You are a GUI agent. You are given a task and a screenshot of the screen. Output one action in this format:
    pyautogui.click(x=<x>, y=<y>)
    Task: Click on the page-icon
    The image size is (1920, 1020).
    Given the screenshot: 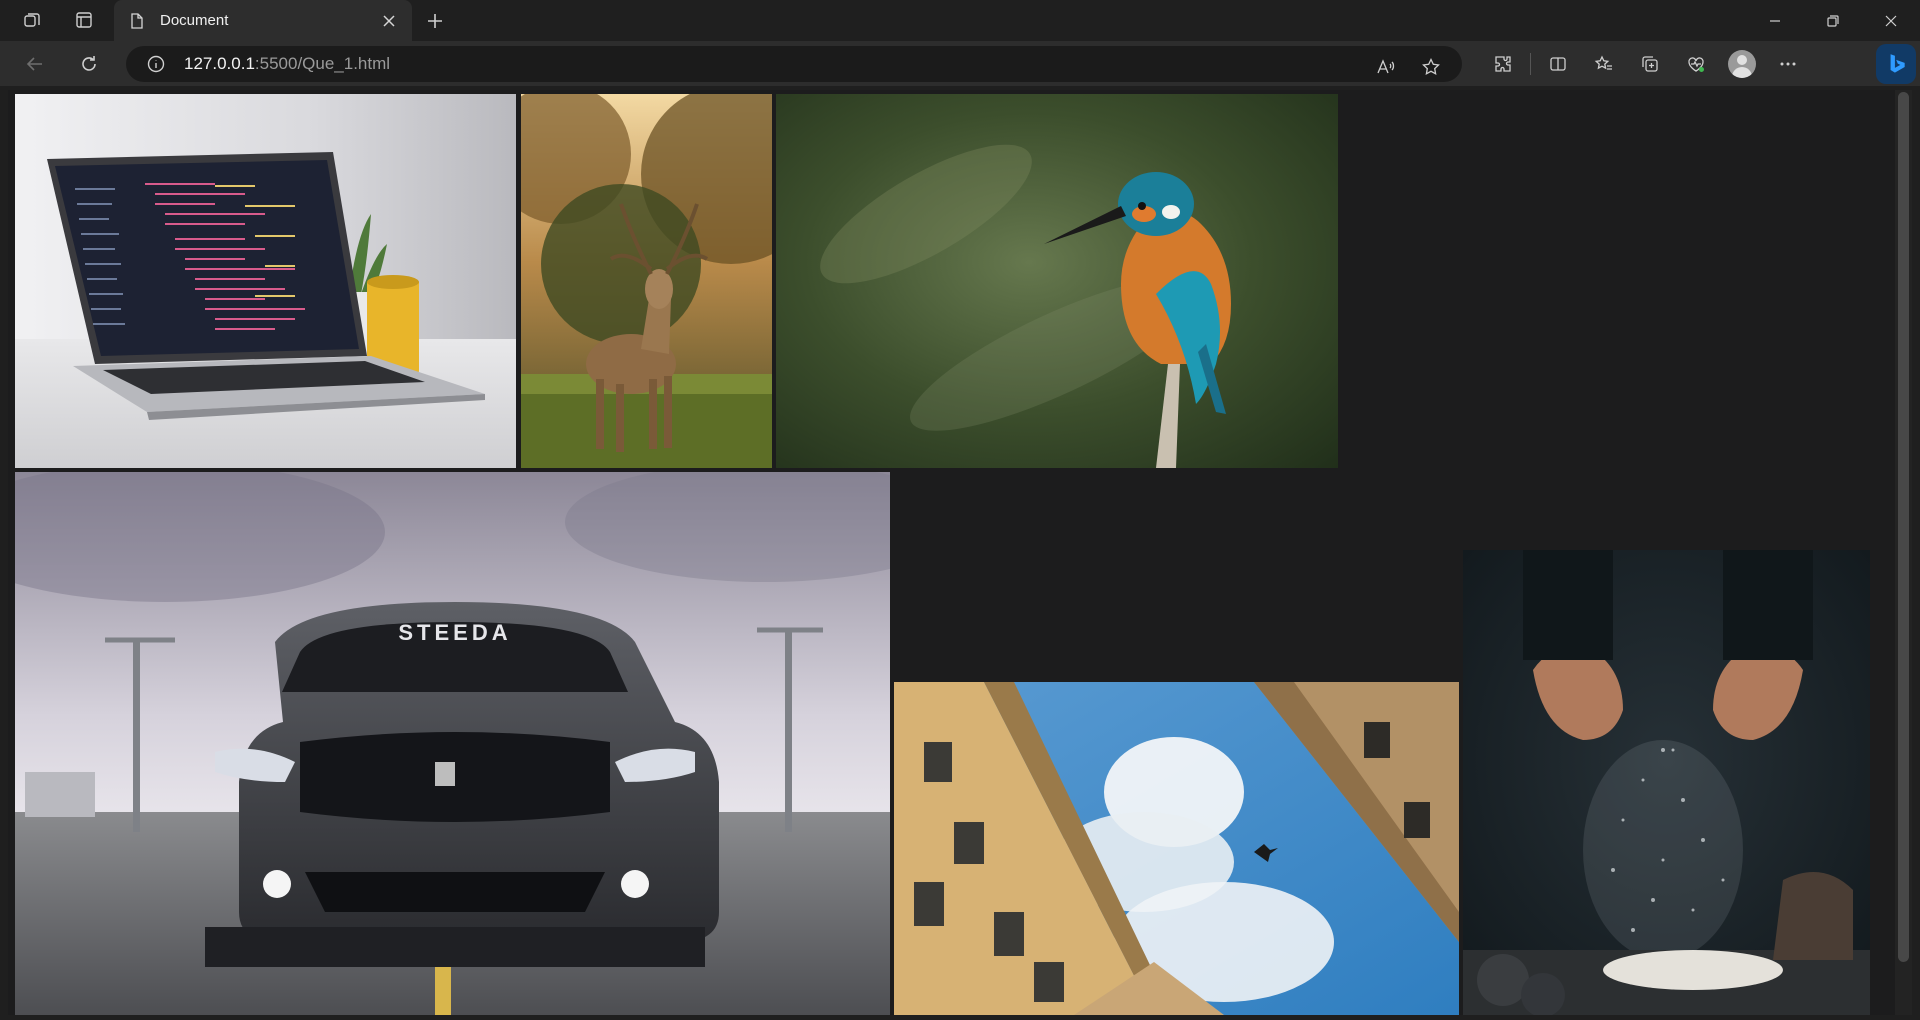 What is the action you would take?
    pyautogui.click(x=137, y=20)
    